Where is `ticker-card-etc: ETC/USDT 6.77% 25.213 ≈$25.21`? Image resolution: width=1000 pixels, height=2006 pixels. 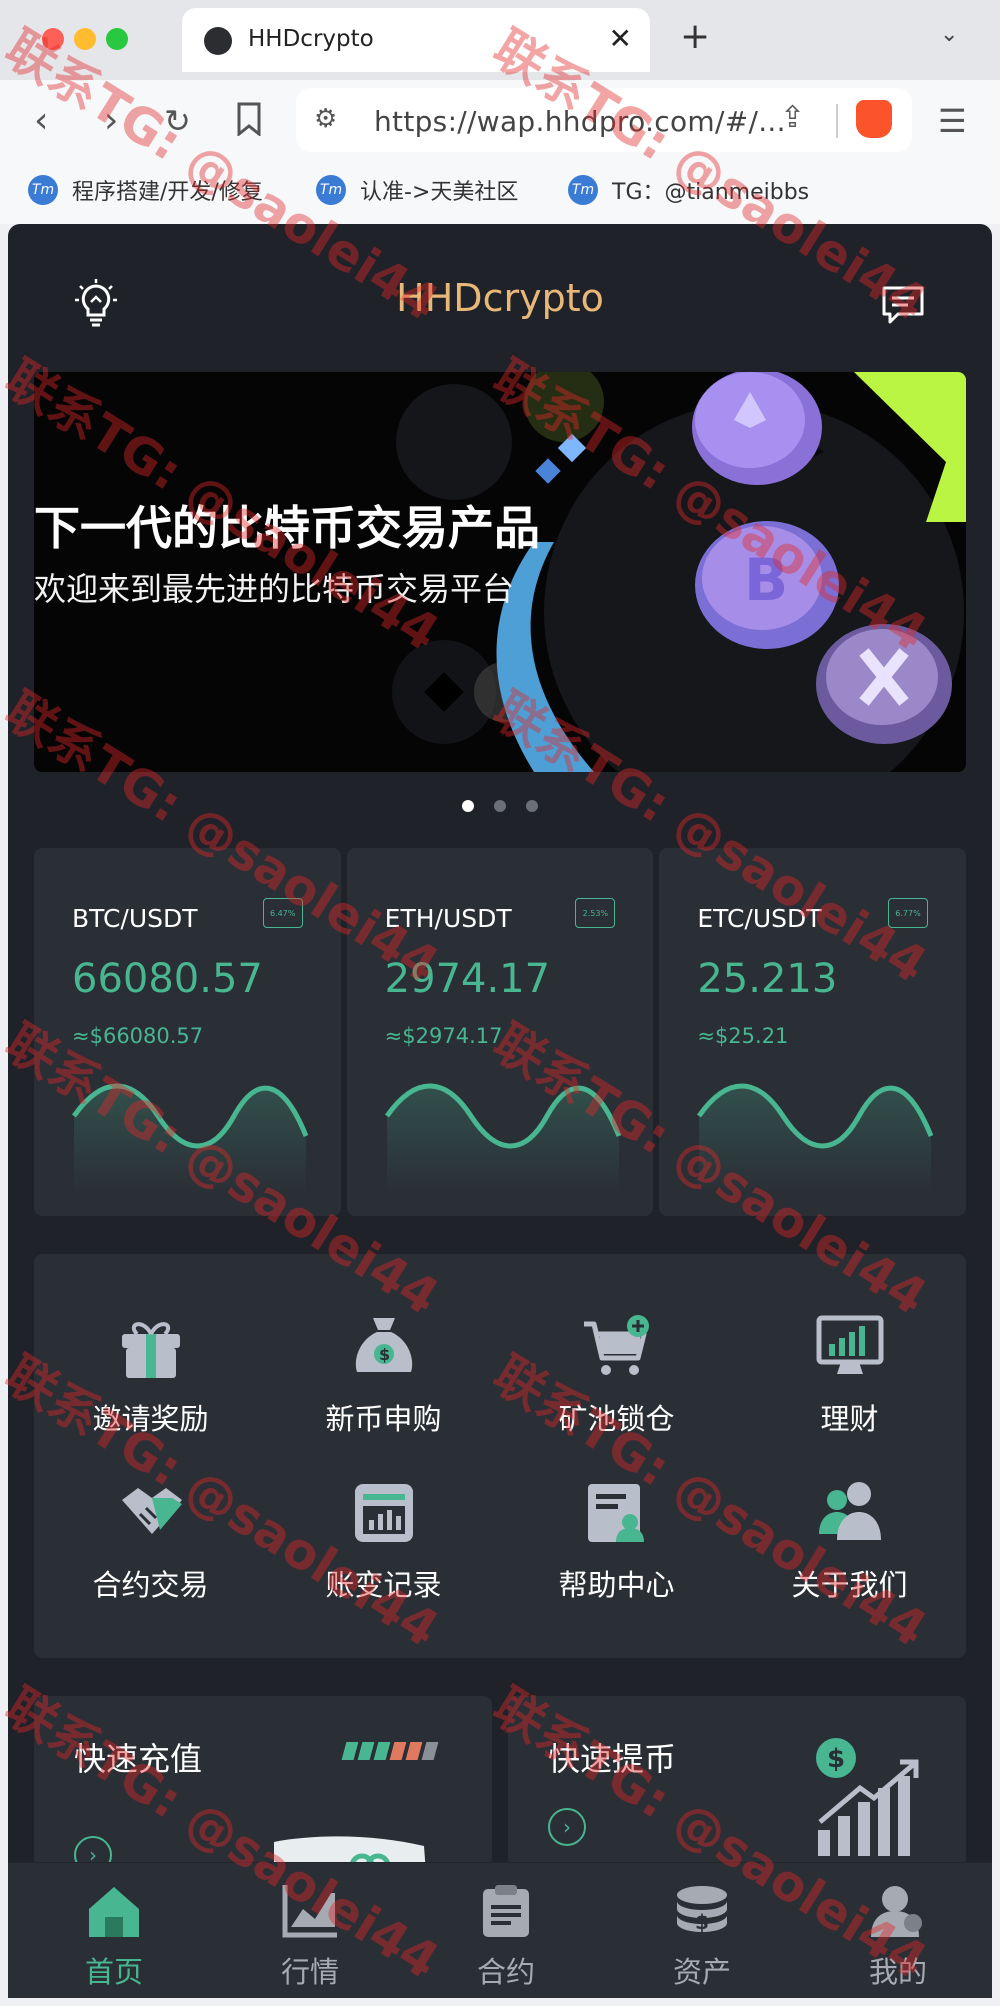
ticker-card-etc: ETC/USDT 6.77% 25.213 ≈$25.21 is located at coordinates (813, 1032).